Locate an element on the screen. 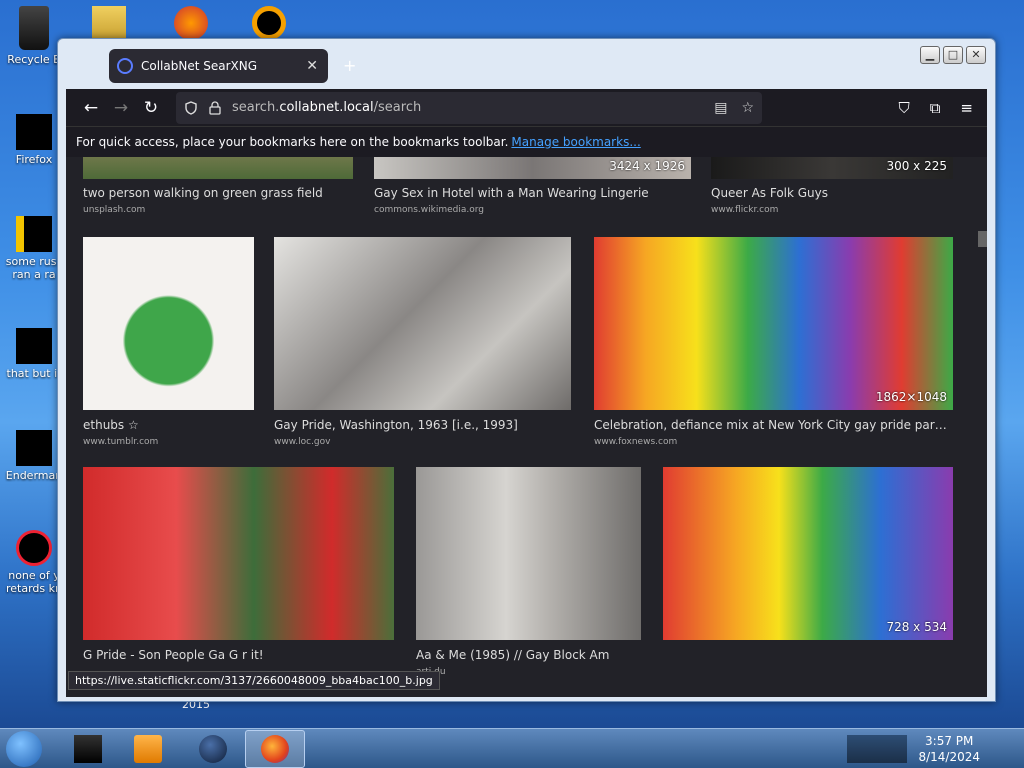 The width and height of the screenshot is (1024, 768). desktop-icon-recycle-bin: Recycle B is located at coordinates (34, 36).